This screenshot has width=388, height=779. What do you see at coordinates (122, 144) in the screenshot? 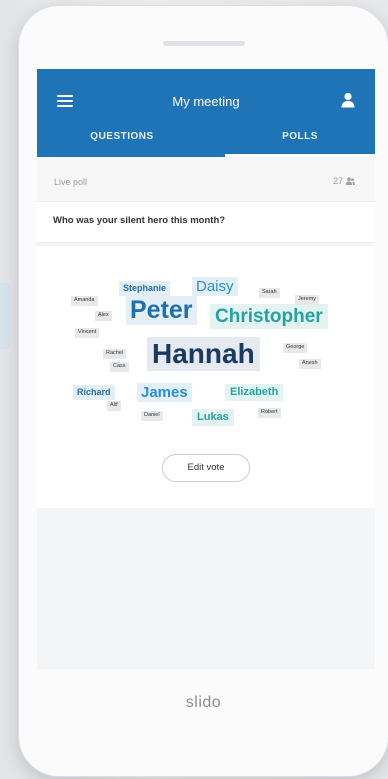
I see `tab-questions: QUESTIONS` at bounding box center [122, 144].